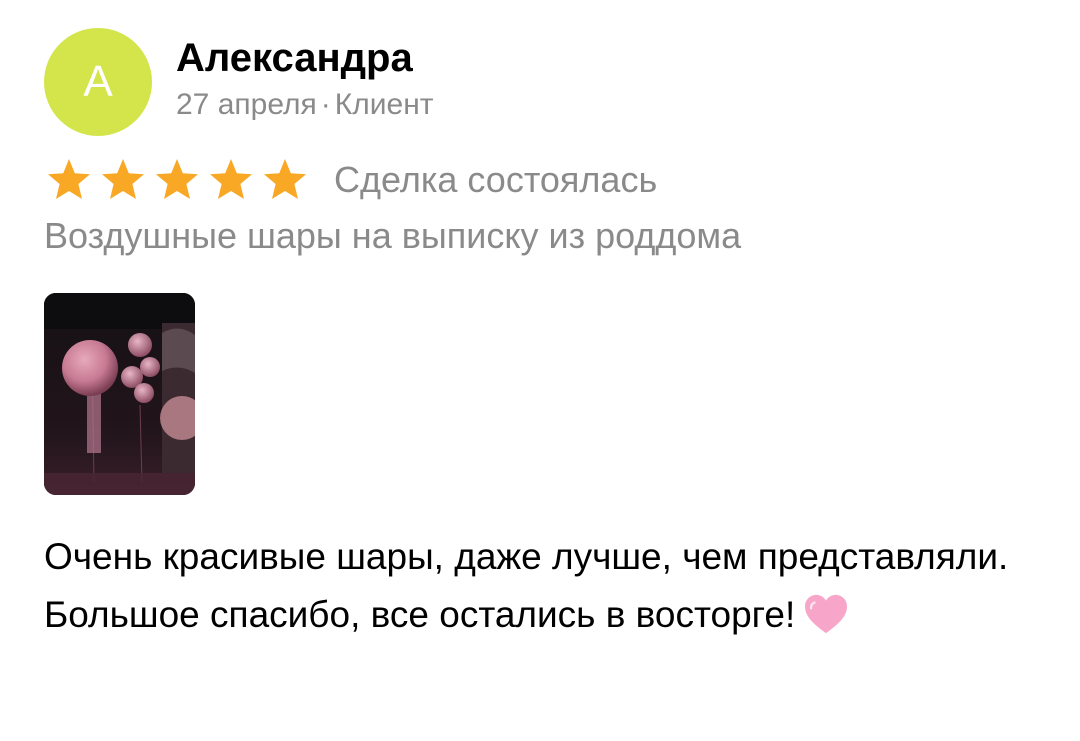 The width and height of the screenshot is (1080, 741). I want to click on review-meta: 27 апреля · Клиент, so click(305, 105).